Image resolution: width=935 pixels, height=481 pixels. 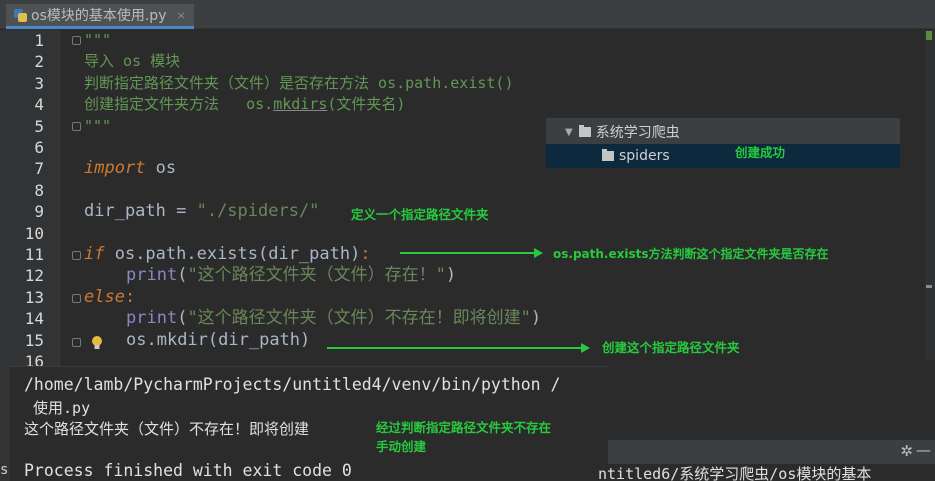 I want to click on code-line-9: dir_path = "./spiders/", so click(x=201, y=211).